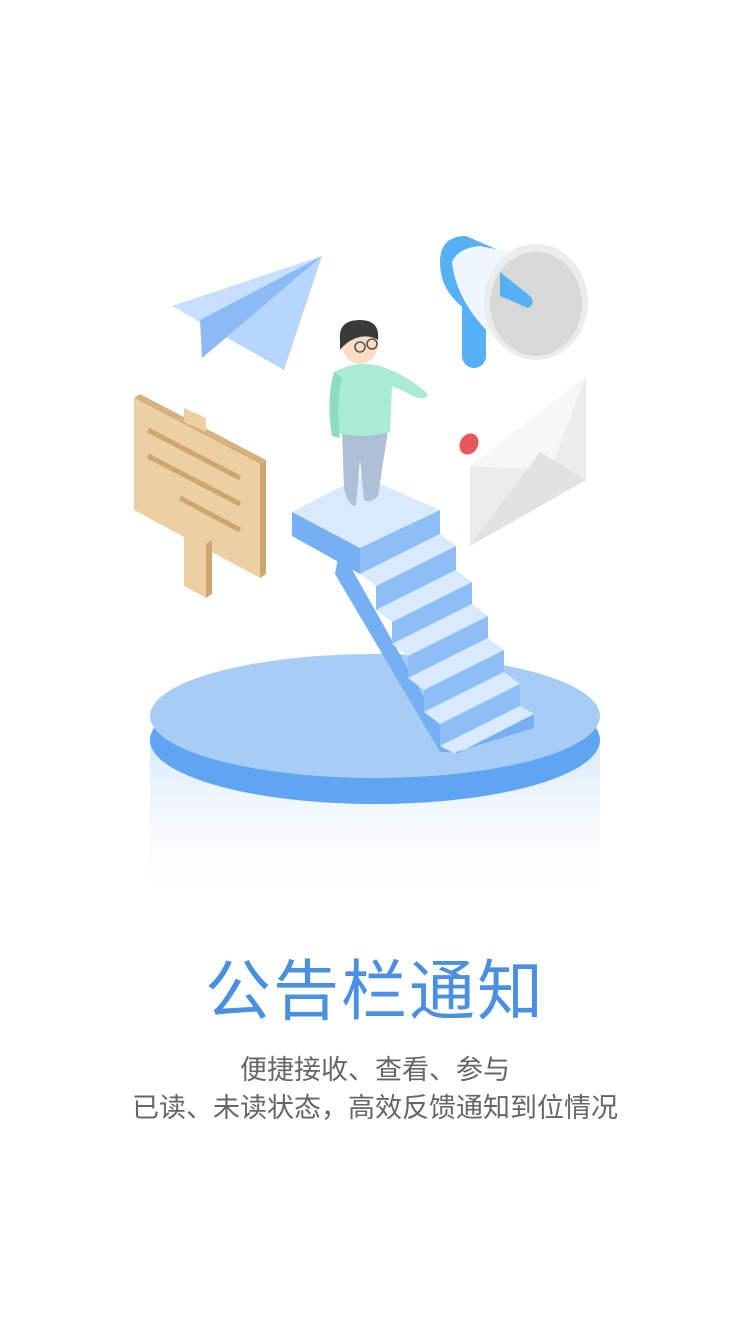 Image resolution: width=750 pixels, height=1334 pixels. Describe the element at coordinates (375, 1070) in the screenshot. I see `description-line-1: 便捷接收、查看、参与` at that location.